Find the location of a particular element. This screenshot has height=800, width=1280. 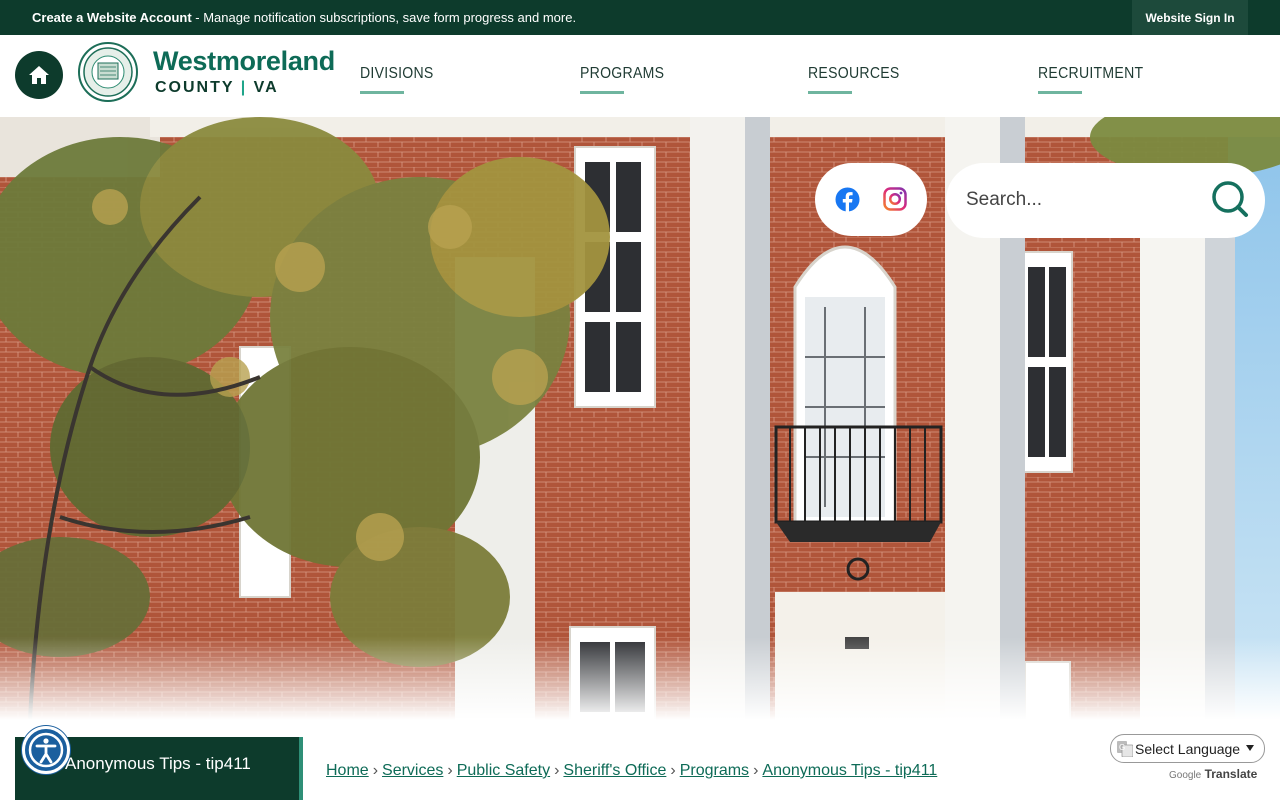

powered-by-google: Google Translate is located at coordinates (1213, 774).